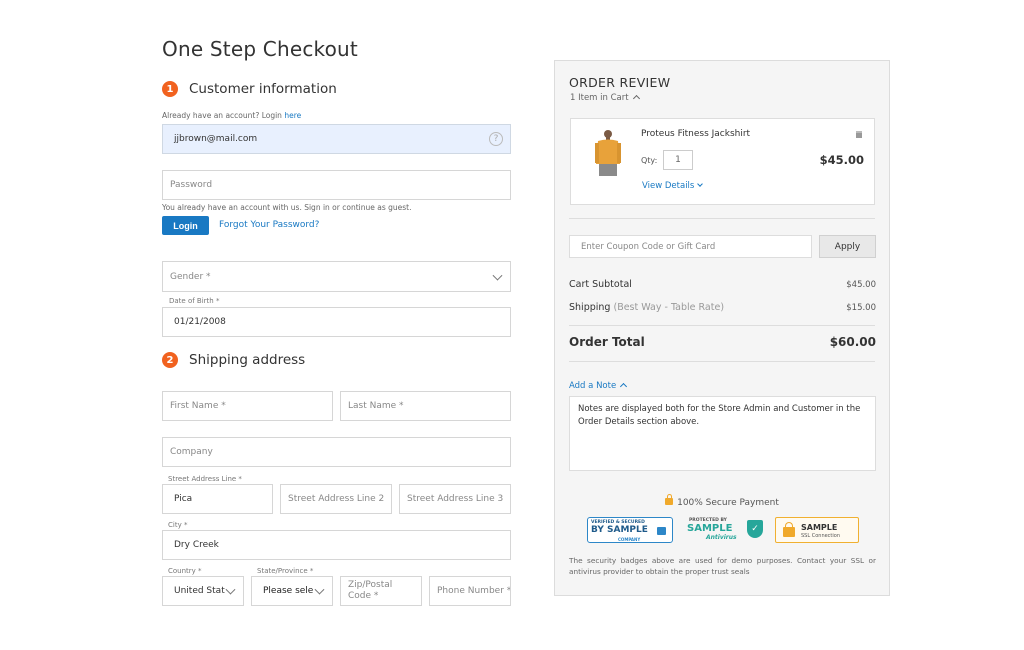 The width and height of the screenshot is (1024, 650). What do you see at coordinates (190, 276) in the screenshot?
I see `gender-placeholder: Gender *` at bounding box center [190, 276].